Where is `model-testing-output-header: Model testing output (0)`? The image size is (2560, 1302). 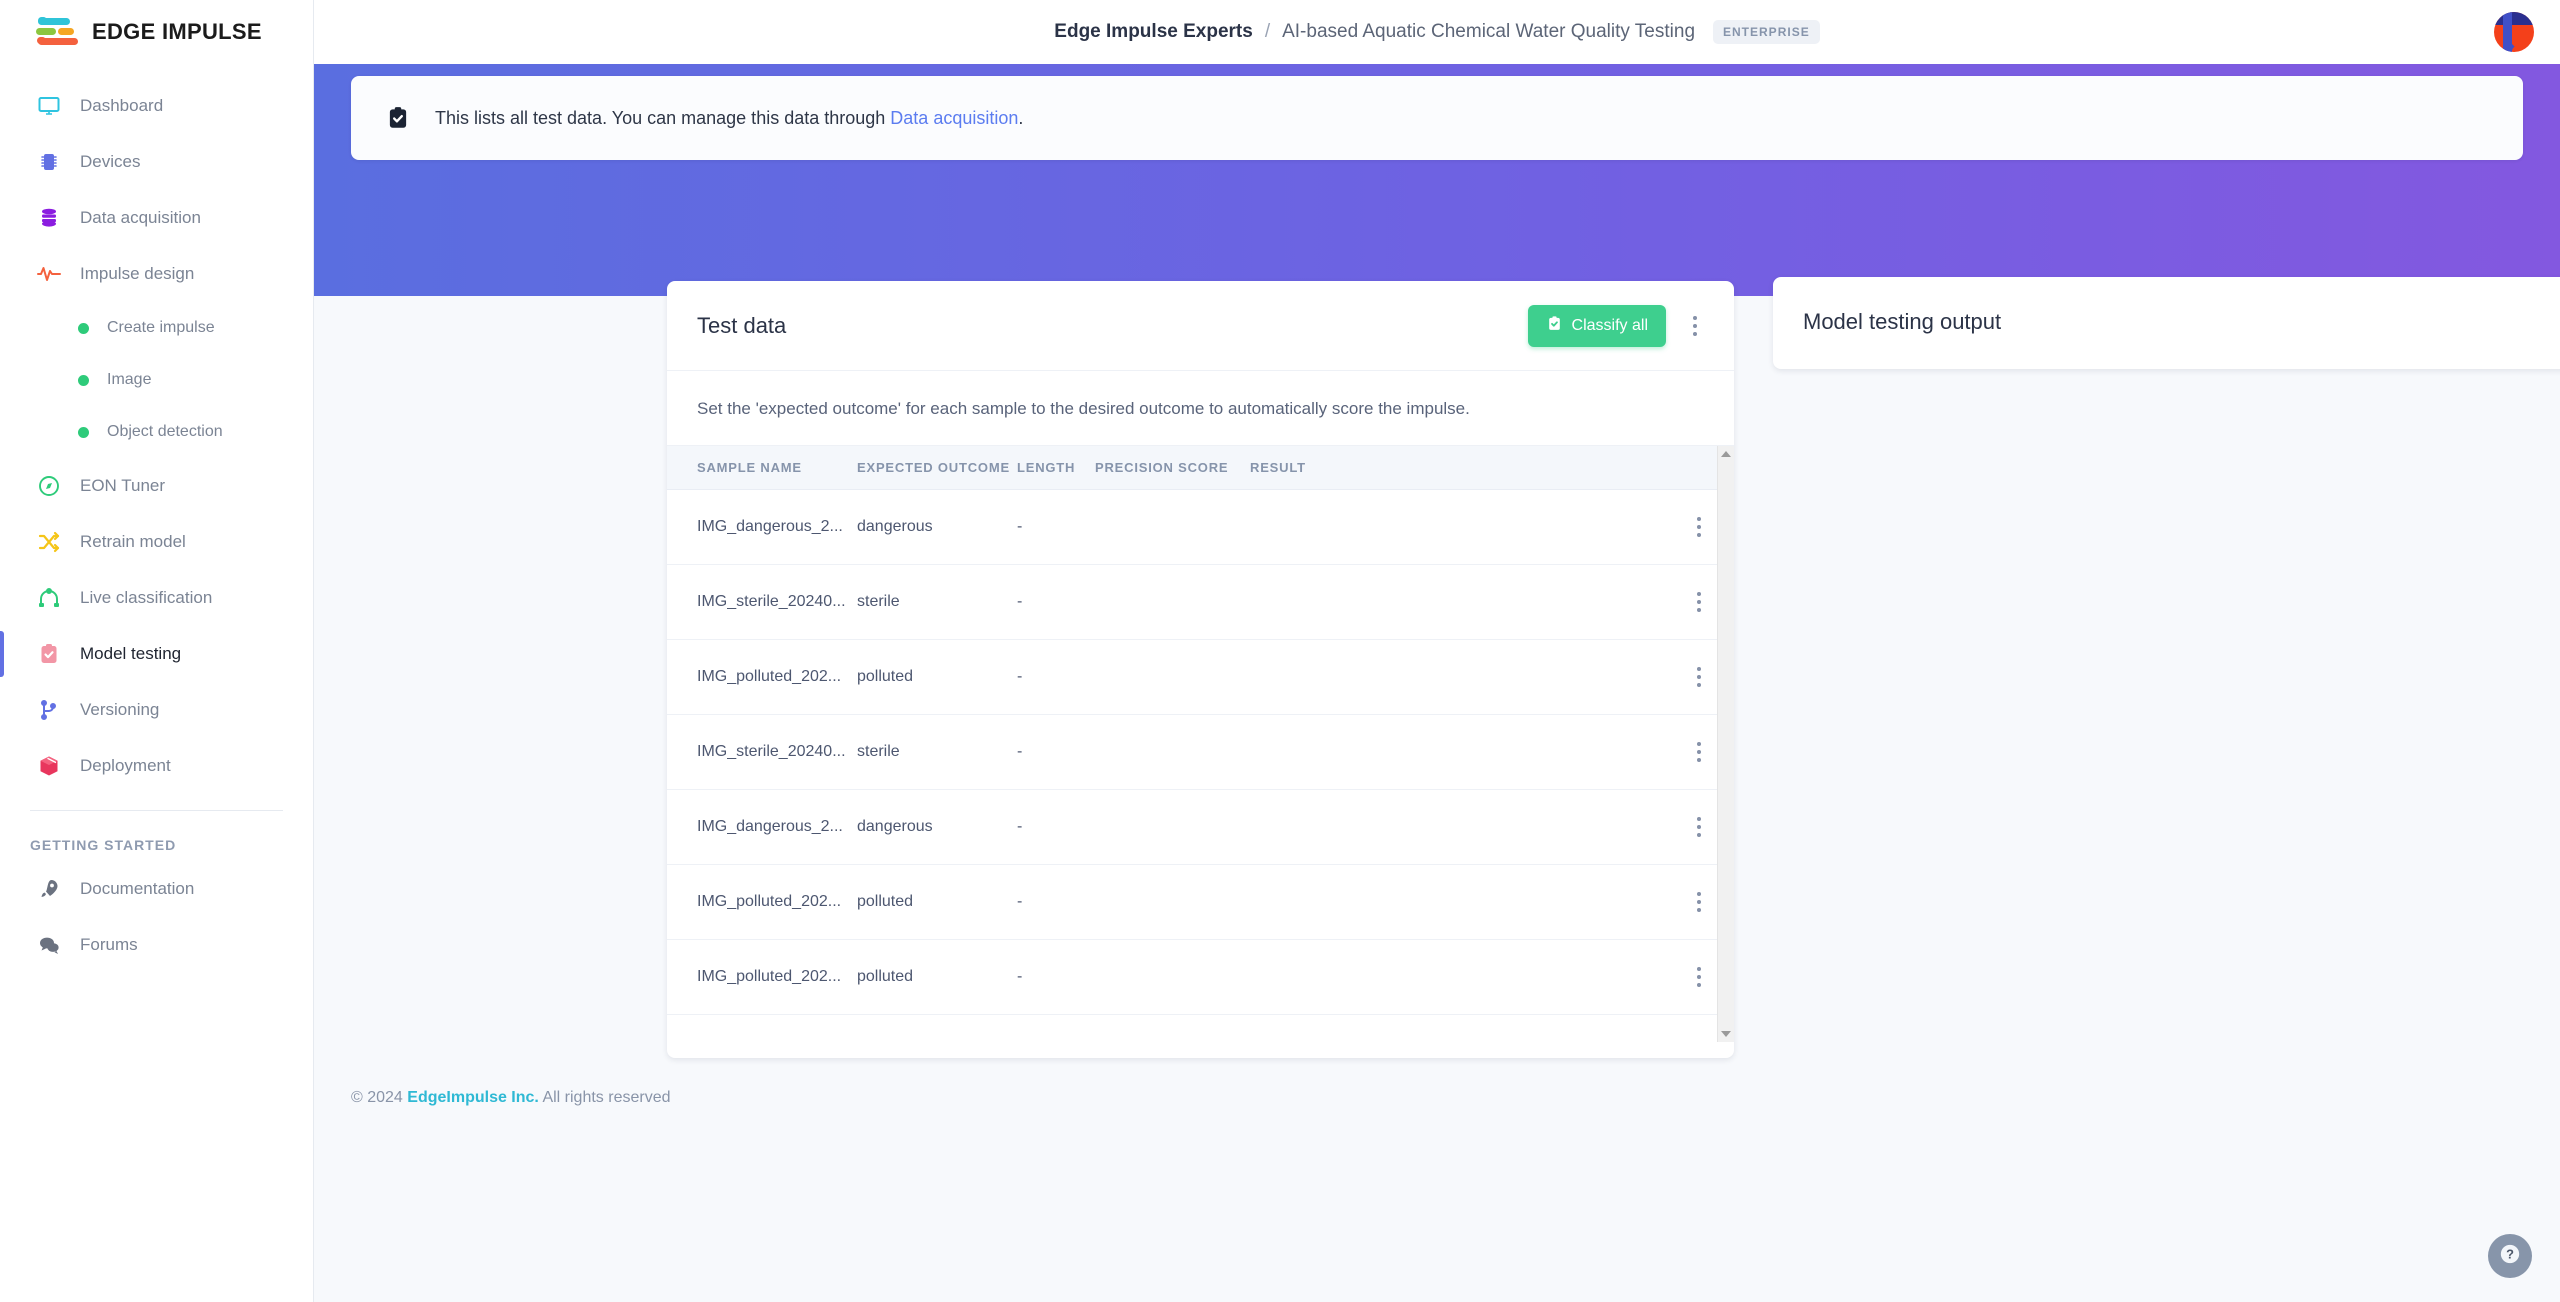 model-testing-output-header: Model testing output (0) is located at coordinates (2166, 322).